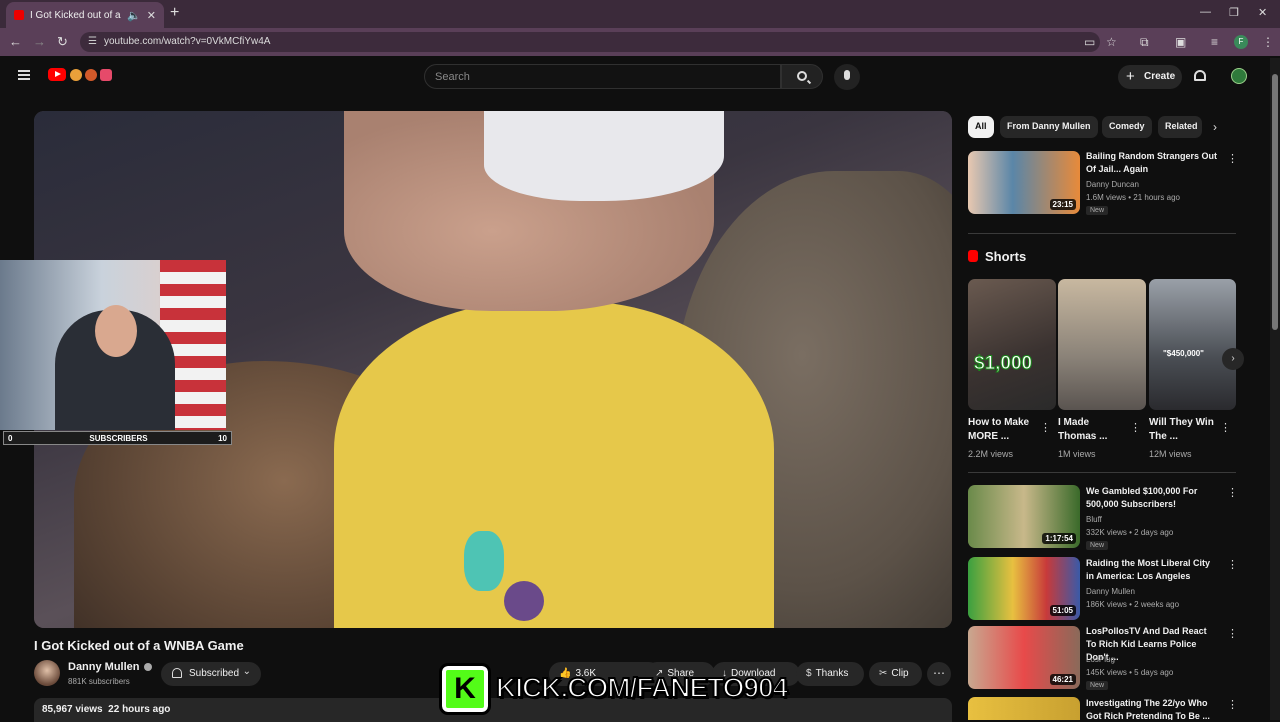 The width and height of the screenshot is (1280, 722). Describe the element at coordinates (1127, 127) in the screenshot. I see `chip-comedy: Comedy` at that location.